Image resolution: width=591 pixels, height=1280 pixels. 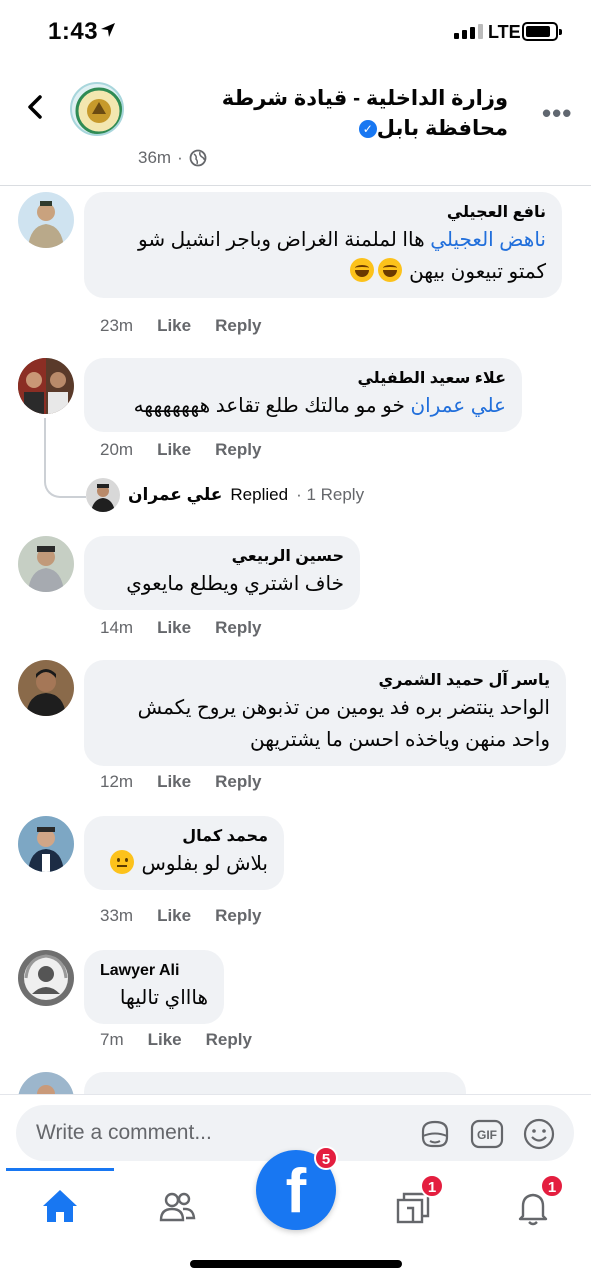 What do you see at coordinates (108, 30) in the screenshot?
I see `location-arrow-icon` at bounding box center [108, 30].